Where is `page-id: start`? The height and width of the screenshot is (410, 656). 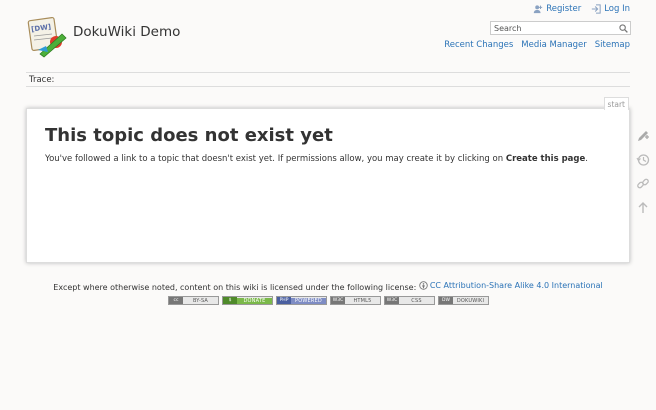
page-id: start is located at coordinates (616, 103).